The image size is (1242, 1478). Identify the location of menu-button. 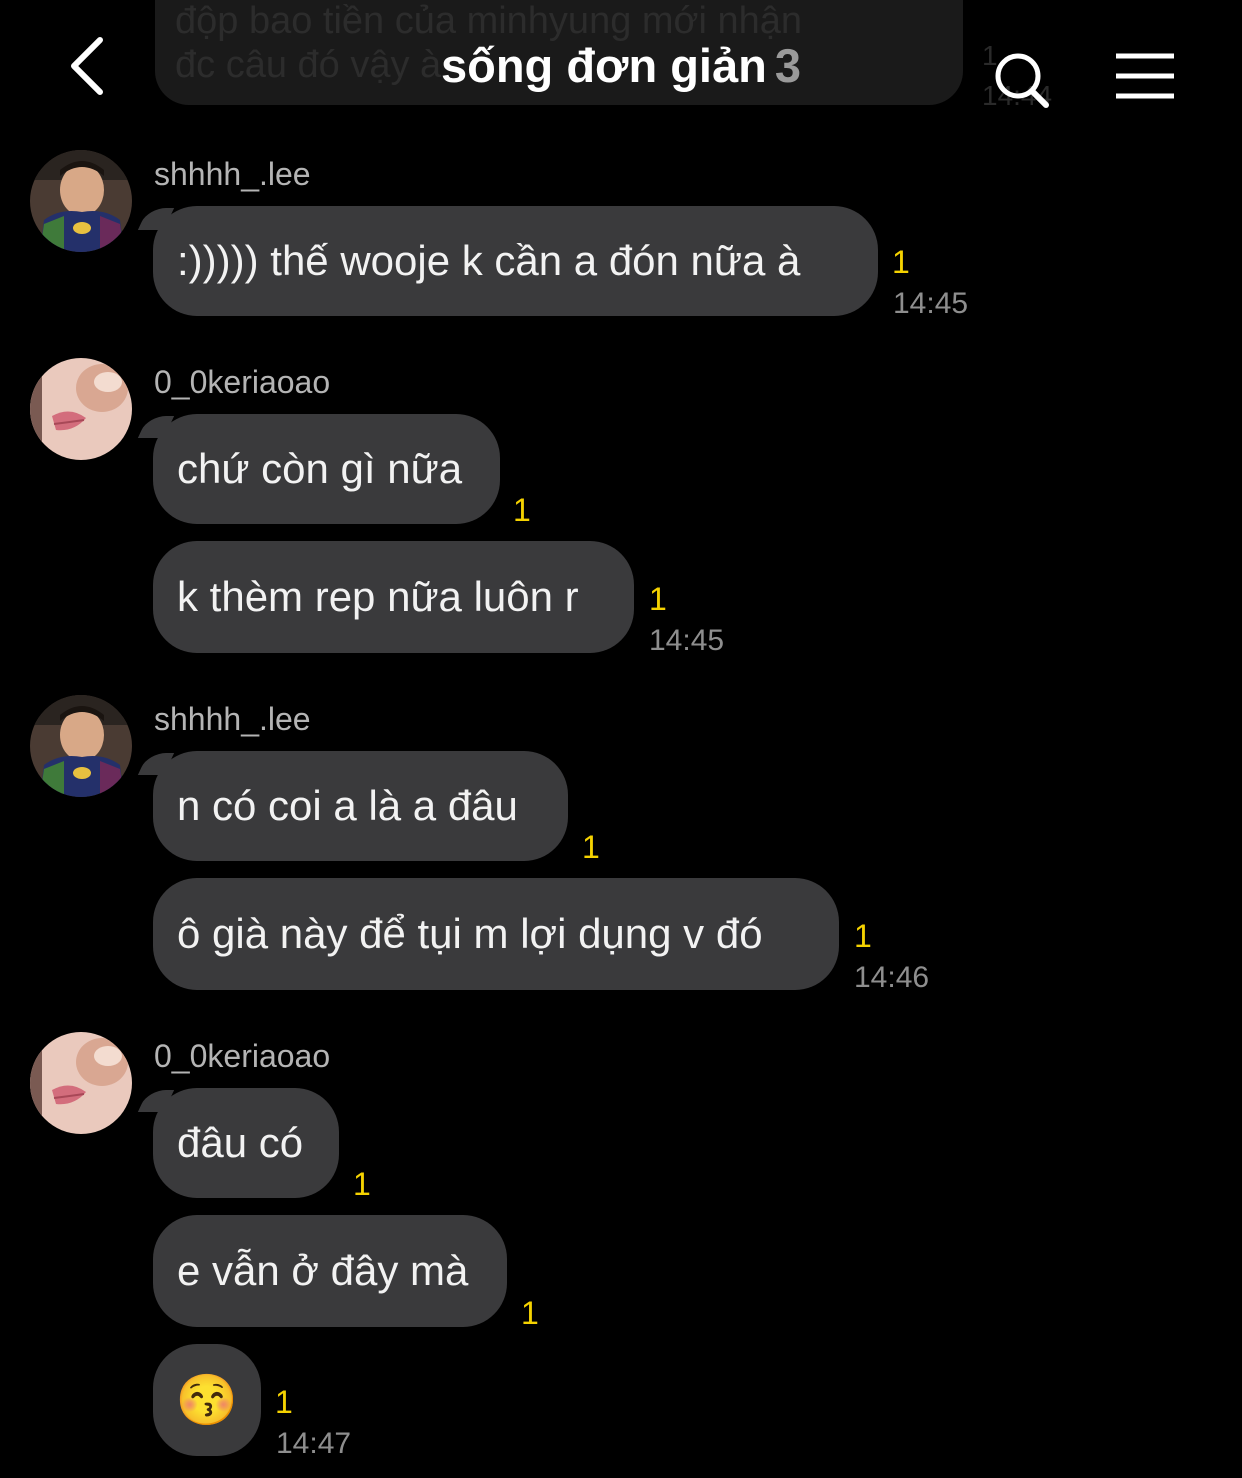
(1145, 76).